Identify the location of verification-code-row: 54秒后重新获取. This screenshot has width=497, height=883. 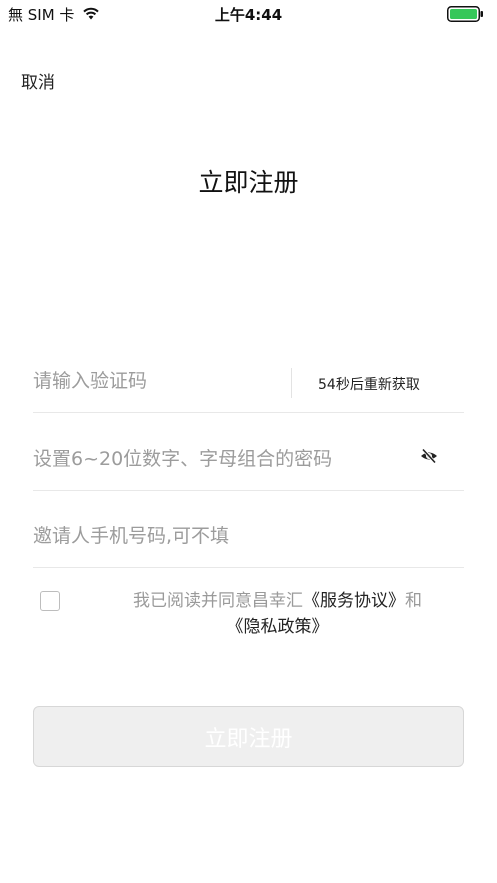
(248, 382).